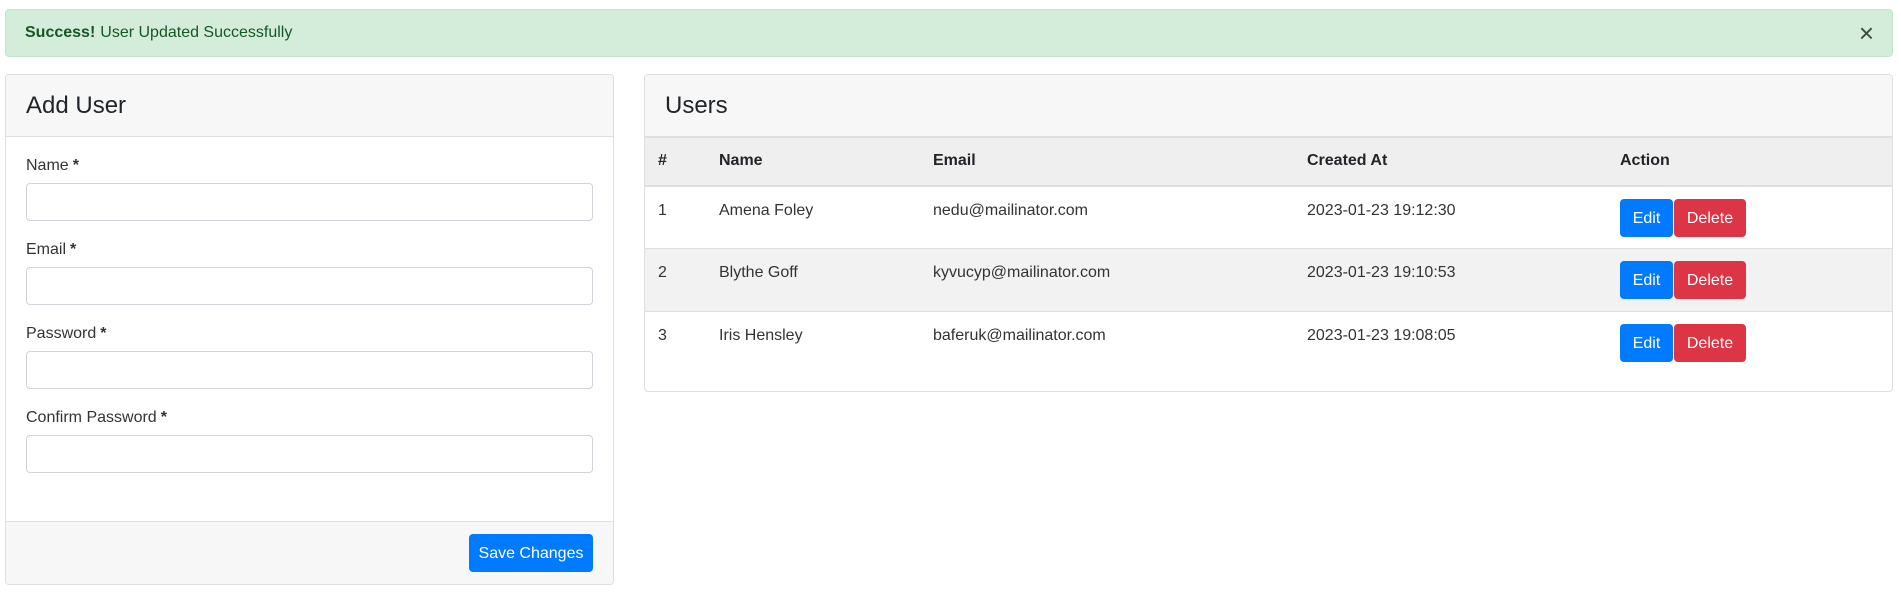 This screenshot has width=1901, height=599. What do you see at coordinates (1749, 162) in the screenshot?
I see `col-header-action: Action` at bounding box center [1749, 162].